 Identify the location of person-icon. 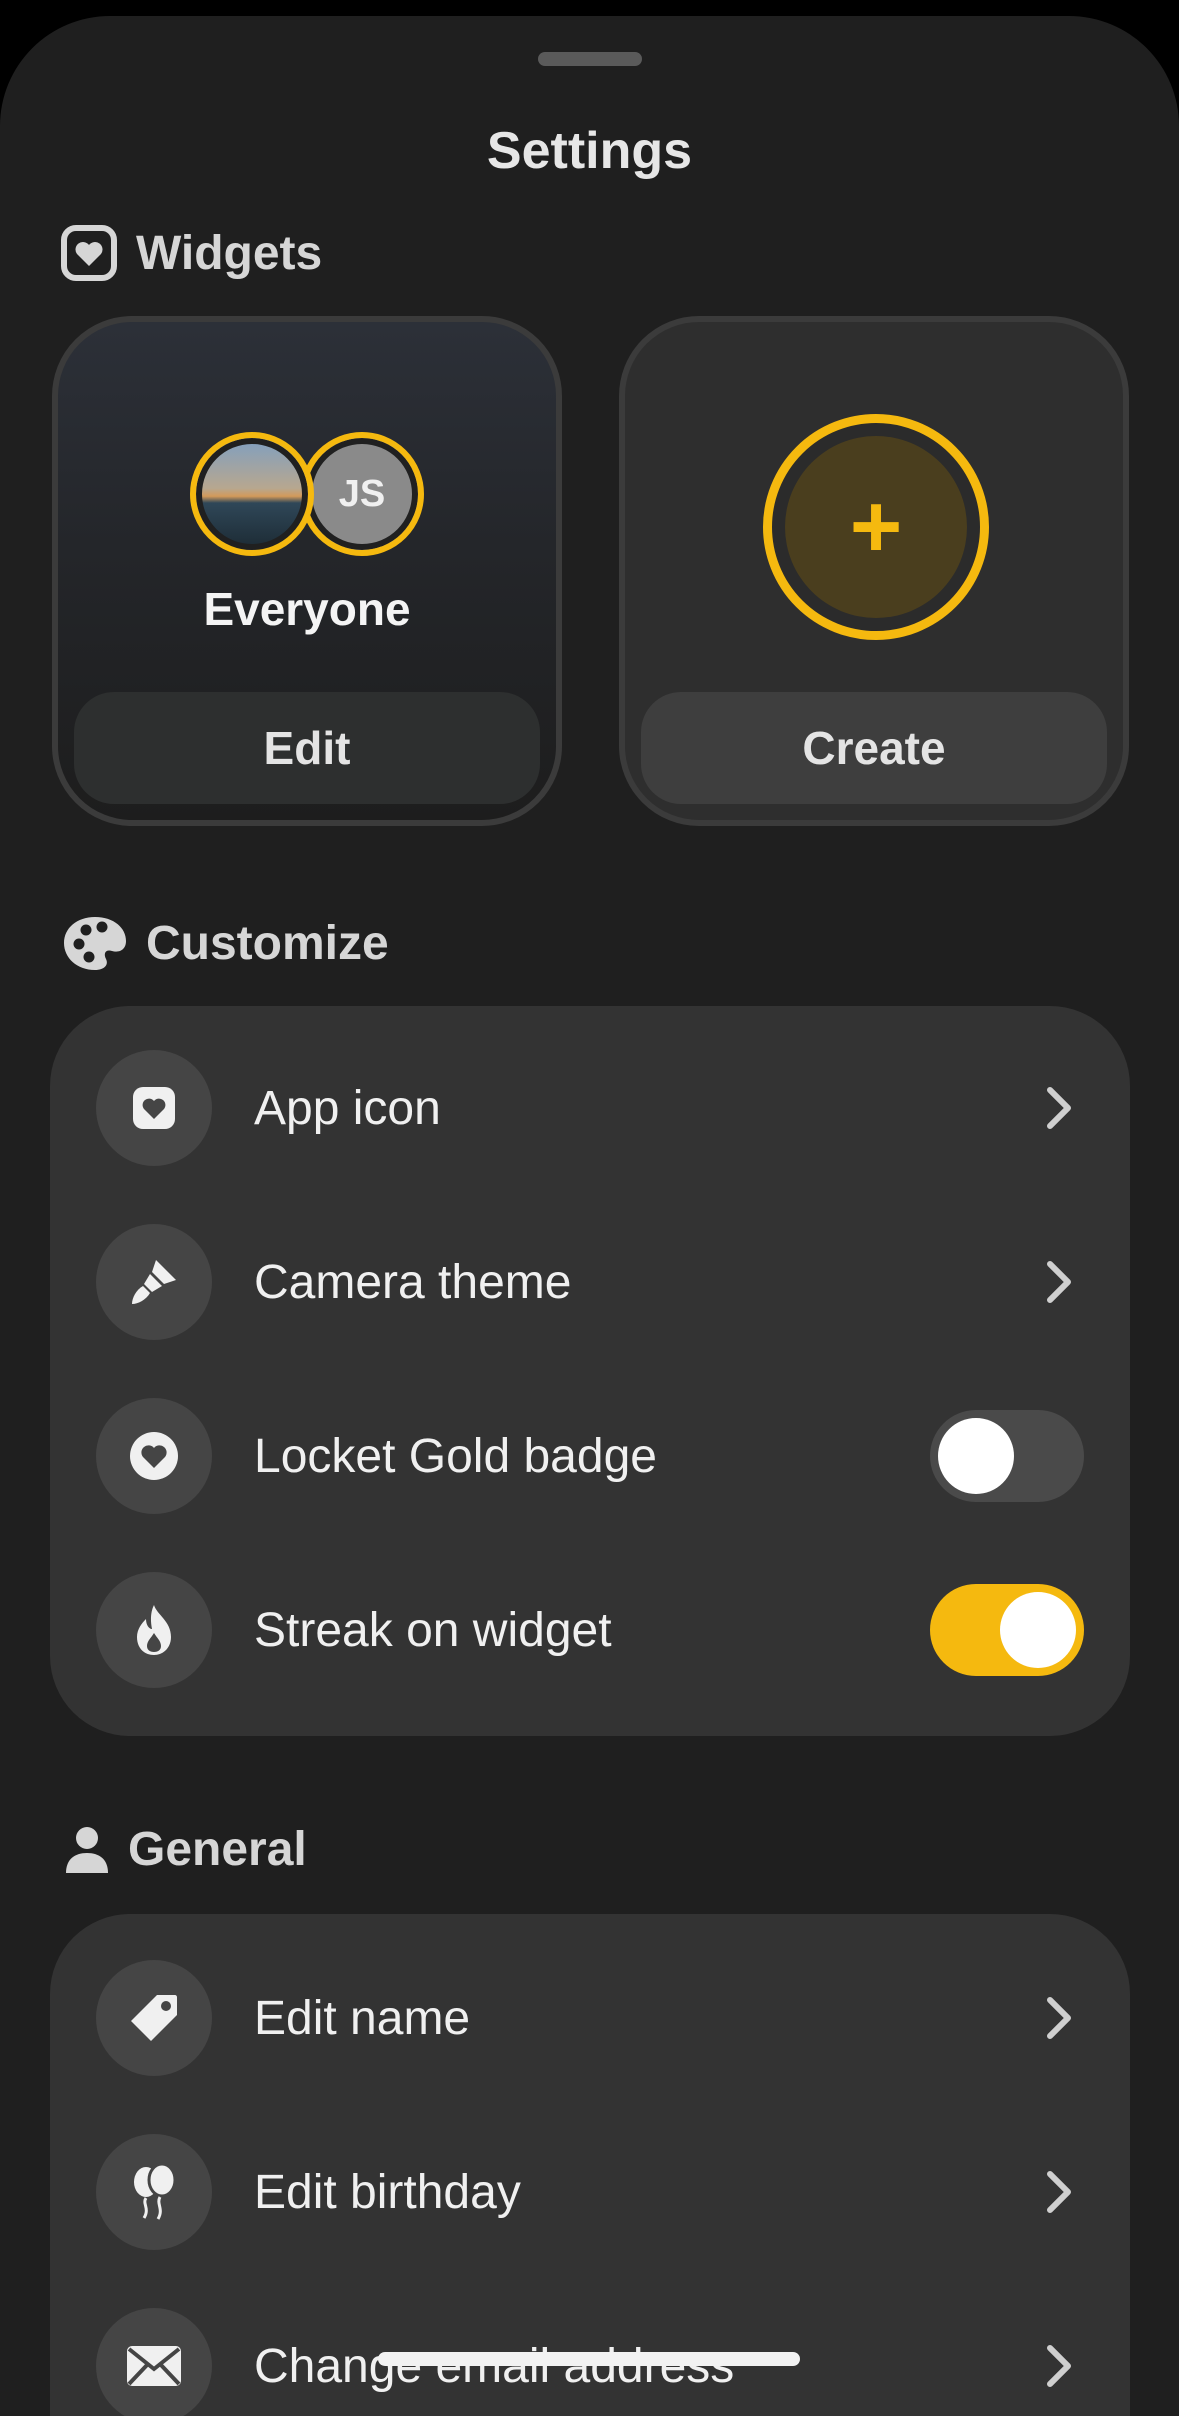
(87, 1850).